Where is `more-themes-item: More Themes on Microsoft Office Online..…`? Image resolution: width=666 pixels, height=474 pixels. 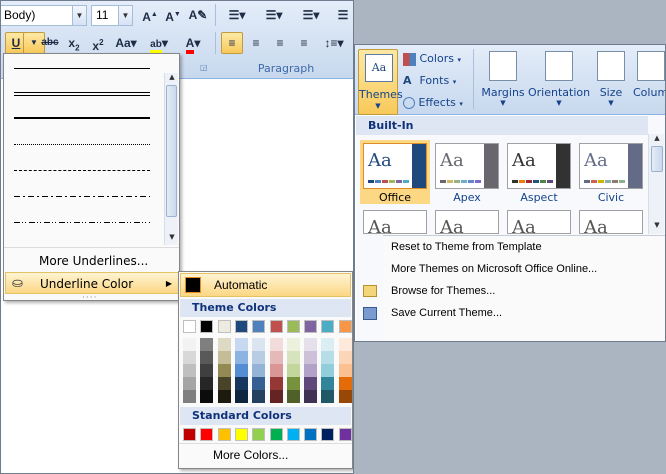
more-themes-item: More Themes on Microsoft Office Online..… is located at coordinates (524, 269).